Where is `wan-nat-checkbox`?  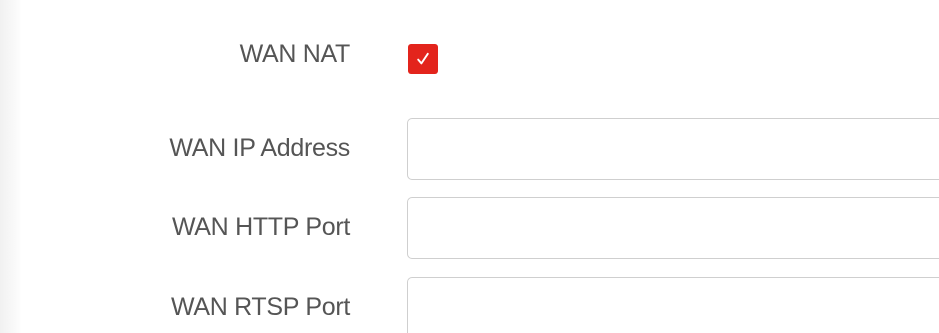
wan-nat-checkbox is located at coordinates (423, 59).